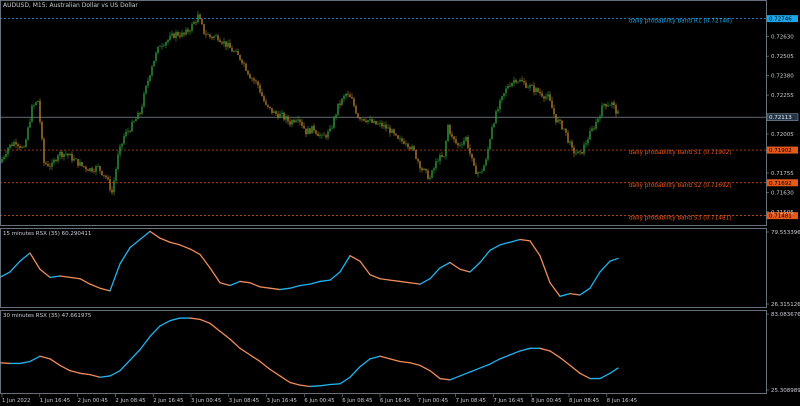  What do you see at coordinates (780, 151) in the screenshot?
I see `band-price-tag-label: 0.71902` at bounding box center [780, 151].